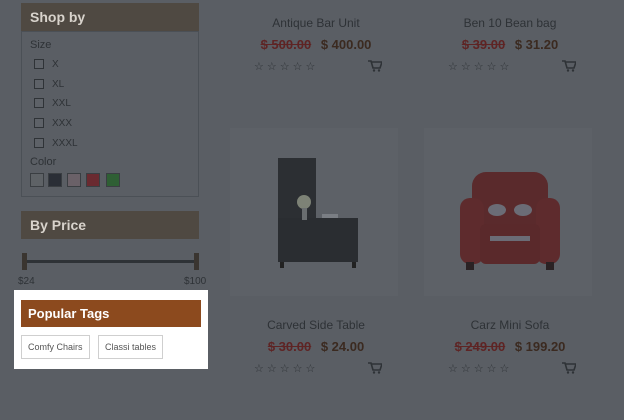 Image resolution: width=624 pixels, height=420 pixels. I want to click on product-name: Carved Side Table, so click(316, 325).